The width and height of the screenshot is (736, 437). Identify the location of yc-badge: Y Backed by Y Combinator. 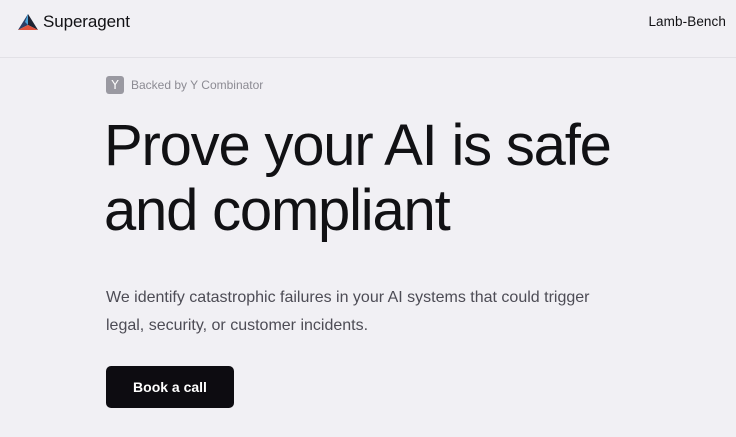
(184, 85).